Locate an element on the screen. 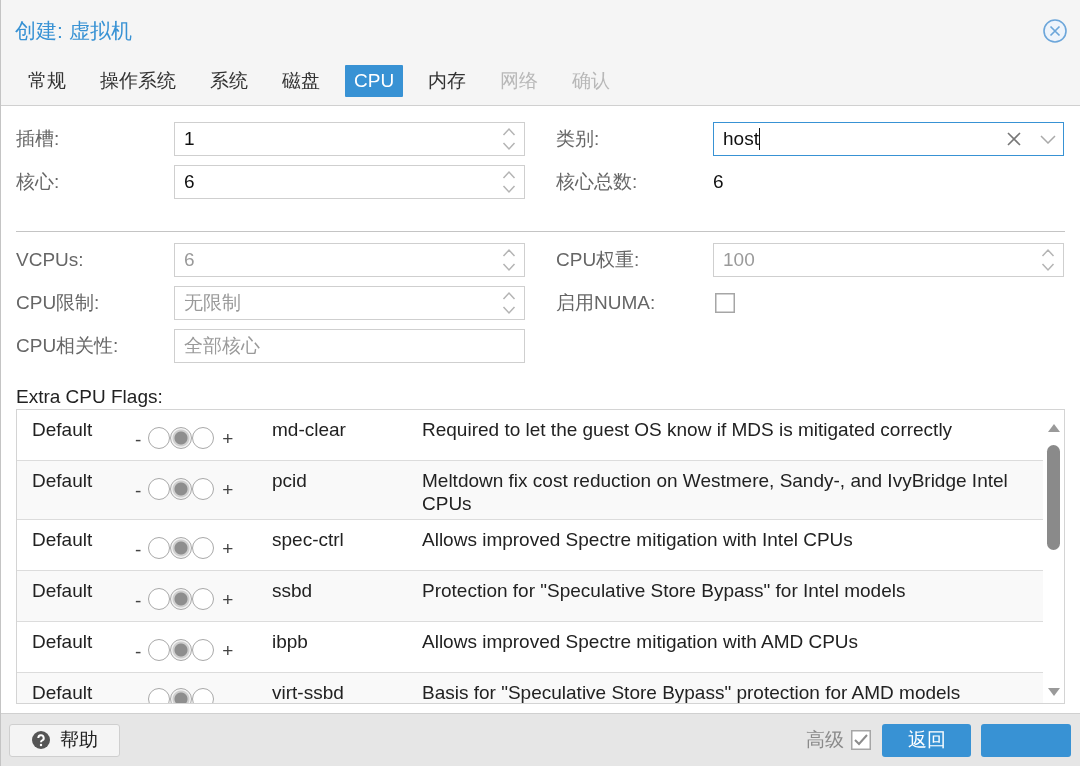 Image resolution: width=1080 pixels, height=766 pixels. flag-name: ssbd is located at coordinates (292, 590).